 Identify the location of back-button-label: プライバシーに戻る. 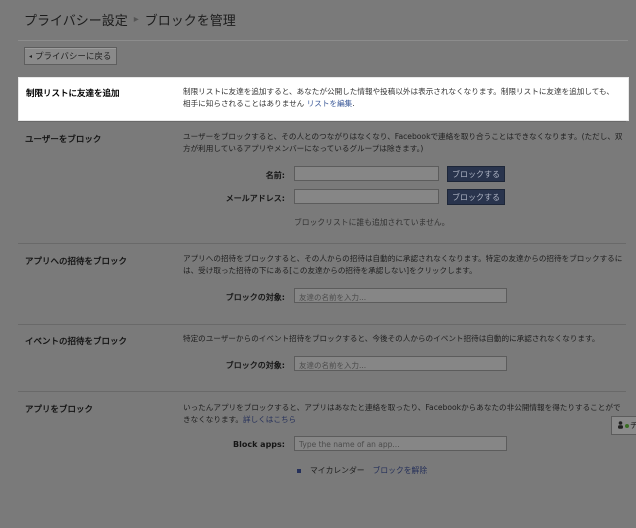
(73, 57).